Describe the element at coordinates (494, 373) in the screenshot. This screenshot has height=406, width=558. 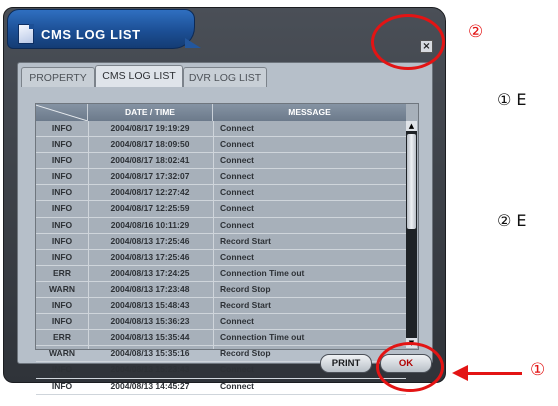
I see `annotation-arrow` at that location.